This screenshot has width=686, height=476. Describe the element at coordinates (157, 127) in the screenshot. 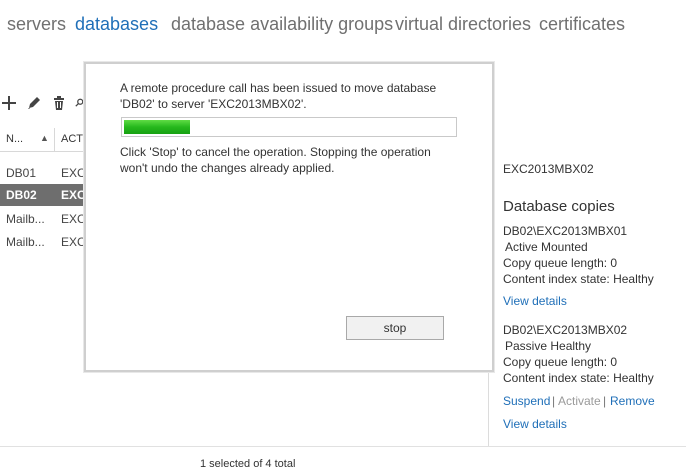

I see `progress-bar-fill` at that location.